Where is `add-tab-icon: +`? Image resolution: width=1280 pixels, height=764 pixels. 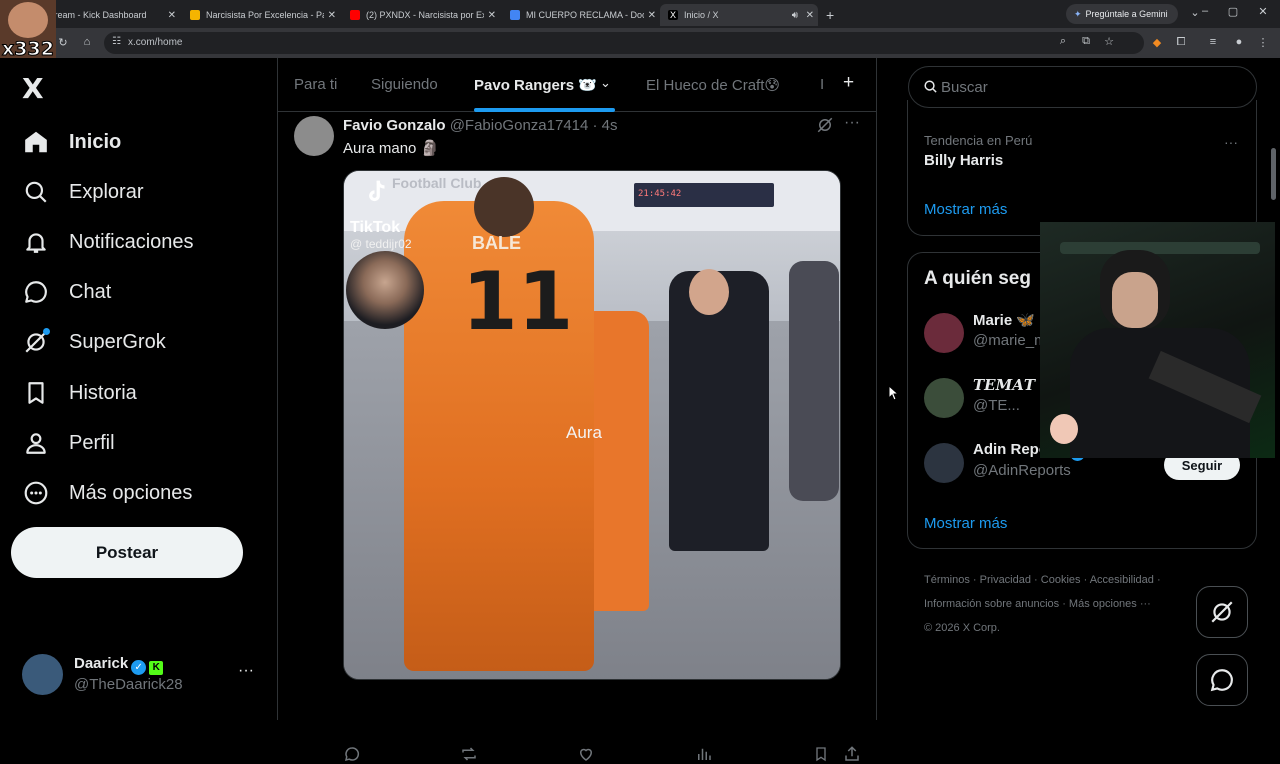
add-tab-icon: + is located at coordinates (848, 83).